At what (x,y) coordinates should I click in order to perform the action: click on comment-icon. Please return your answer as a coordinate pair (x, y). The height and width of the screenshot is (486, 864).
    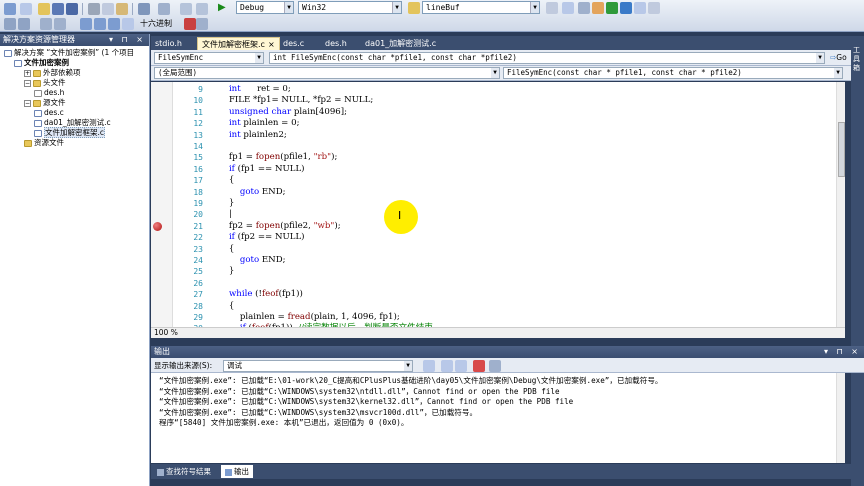
    Looking at the image, I should click on (46, 24).